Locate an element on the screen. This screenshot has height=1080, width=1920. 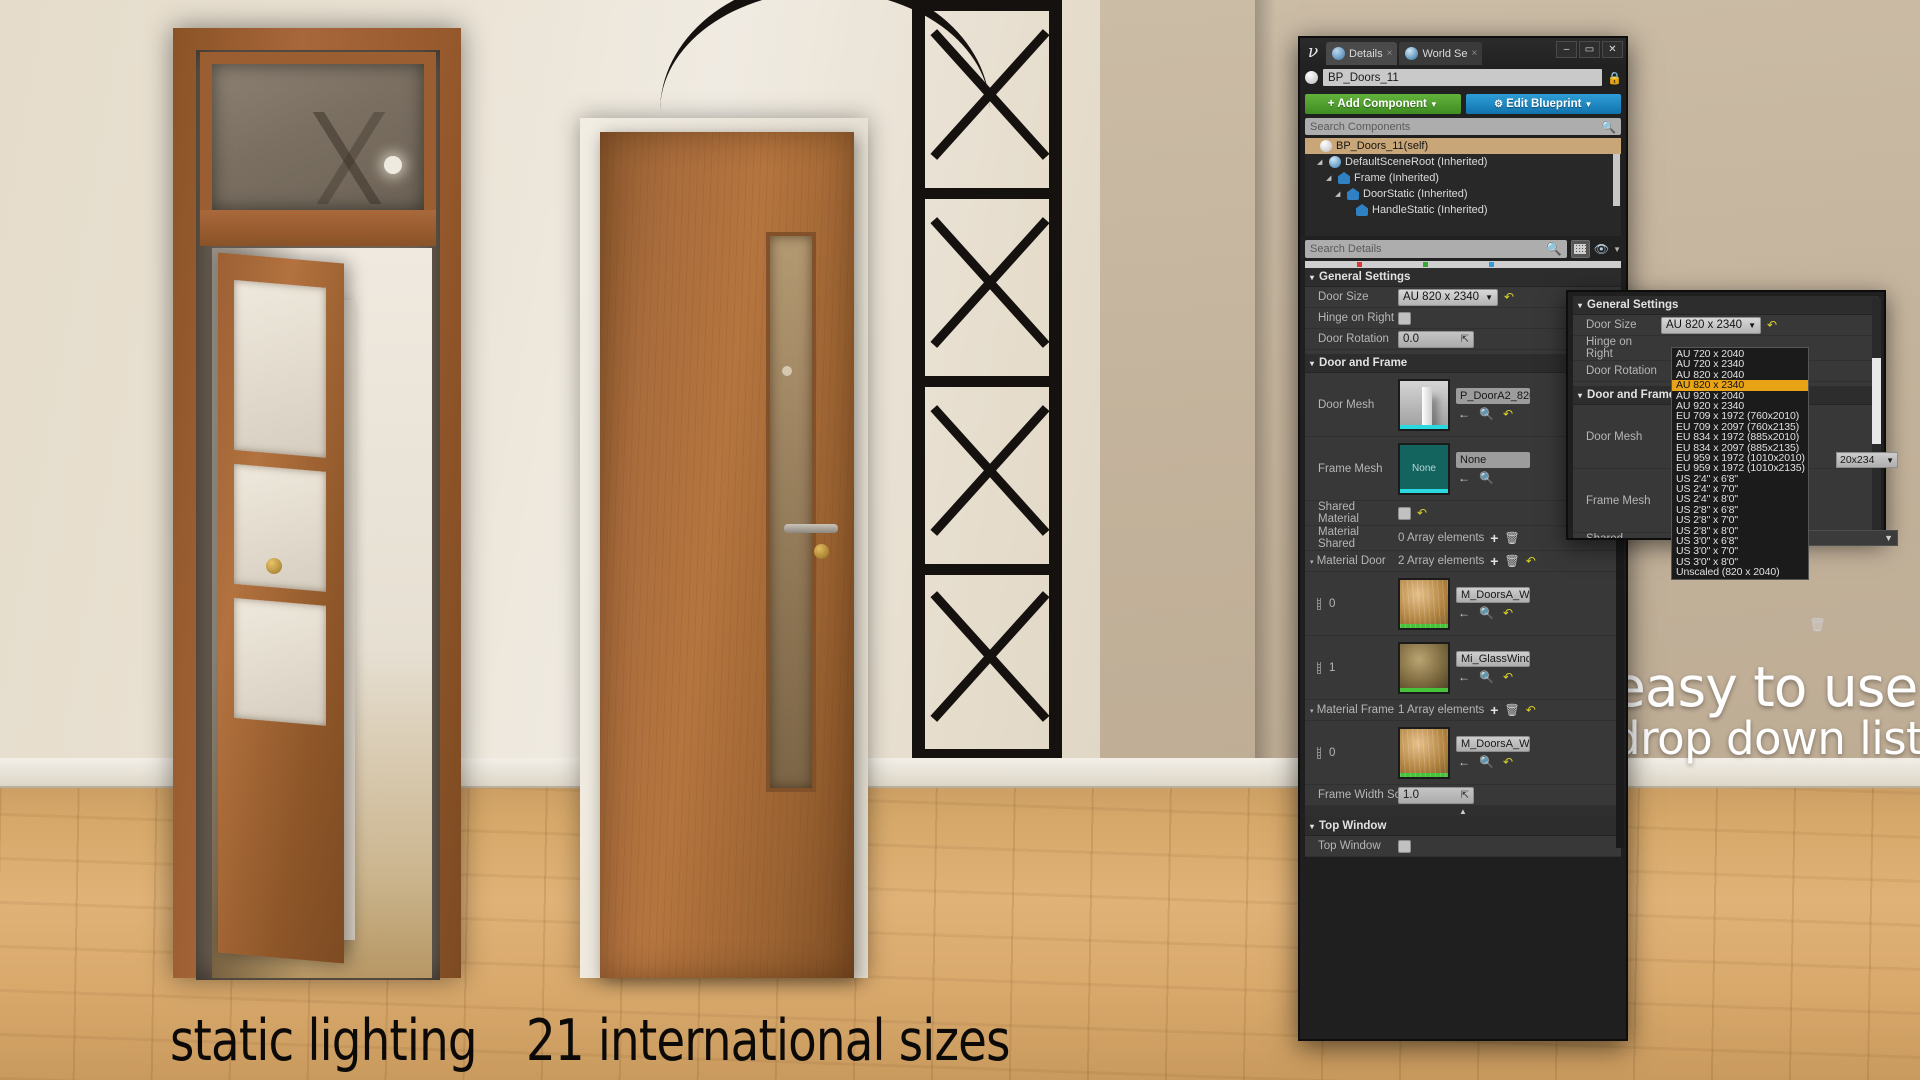
search-details-input: Search Details 🔍 is located at coordinates (1436, 249).